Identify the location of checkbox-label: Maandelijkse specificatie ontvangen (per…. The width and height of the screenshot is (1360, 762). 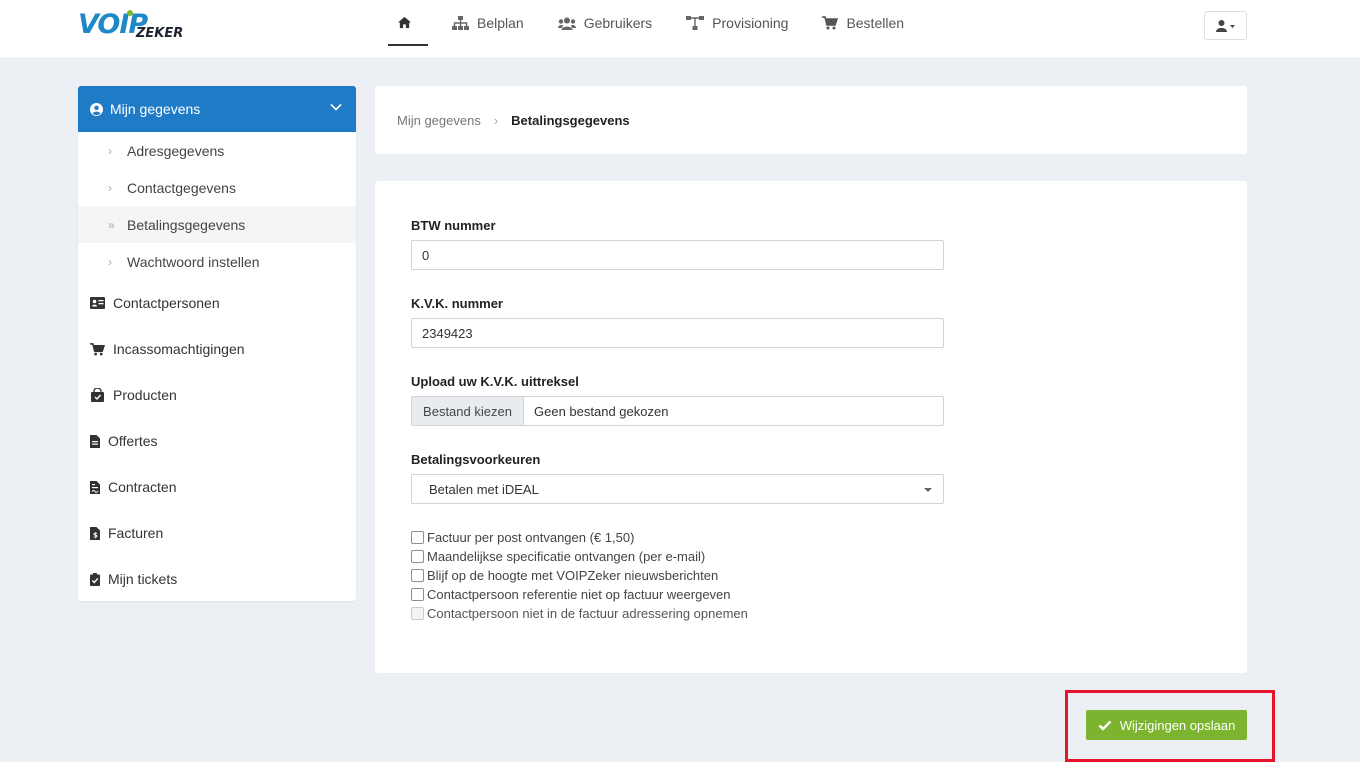
(566, 556).